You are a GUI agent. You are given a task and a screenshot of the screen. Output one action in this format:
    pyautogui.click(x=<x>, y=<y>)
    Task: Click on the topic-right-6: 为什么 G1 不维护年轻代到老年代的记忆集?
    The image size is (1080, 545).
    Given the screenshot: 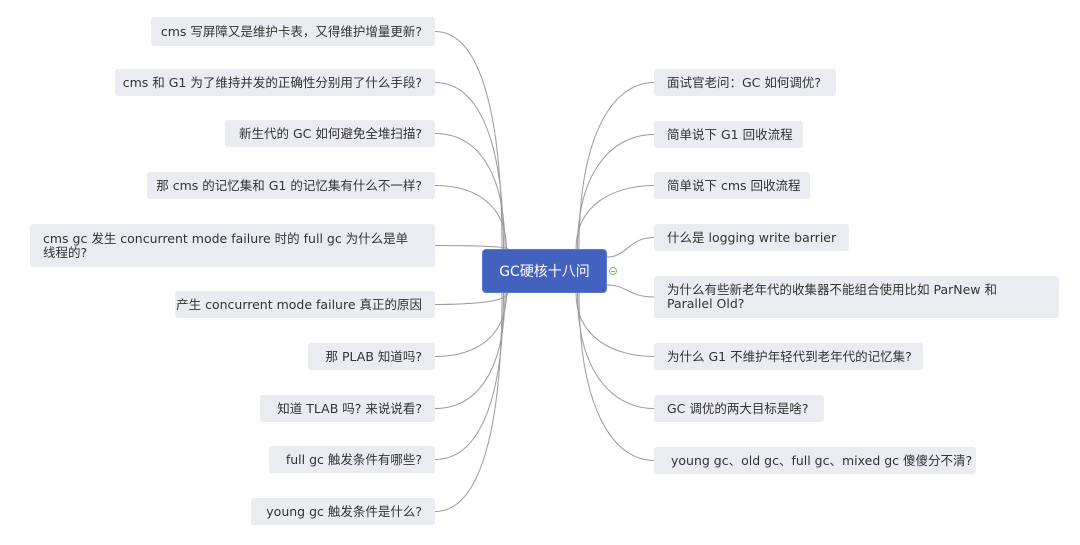 What is the action you would take?
    pyautogui.click(x=788, y=356)
    